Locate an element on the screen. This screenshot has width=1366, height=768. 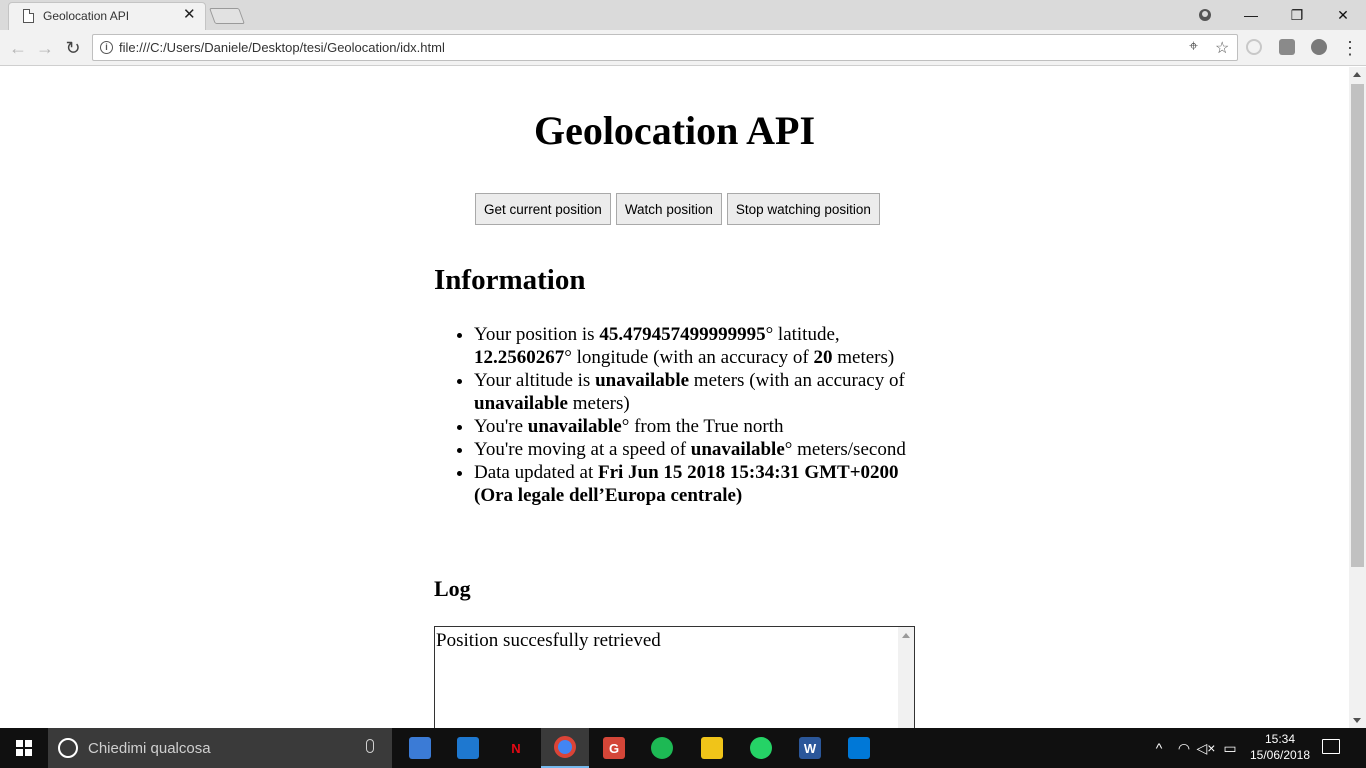
close-window-button: ✕ is located at coordinates (1343, 15).